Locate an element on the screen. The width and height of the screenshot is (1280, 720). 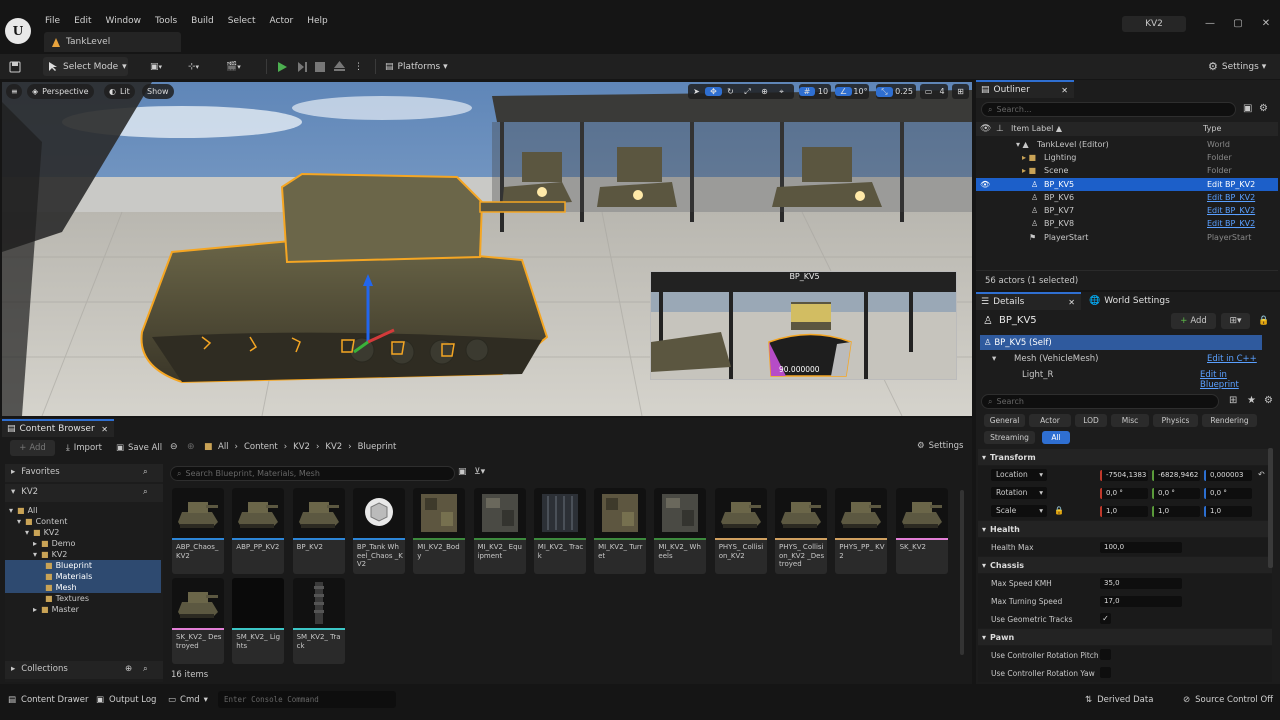
location-dropdown: Location ▾ is located at coordinates (1019, 475).